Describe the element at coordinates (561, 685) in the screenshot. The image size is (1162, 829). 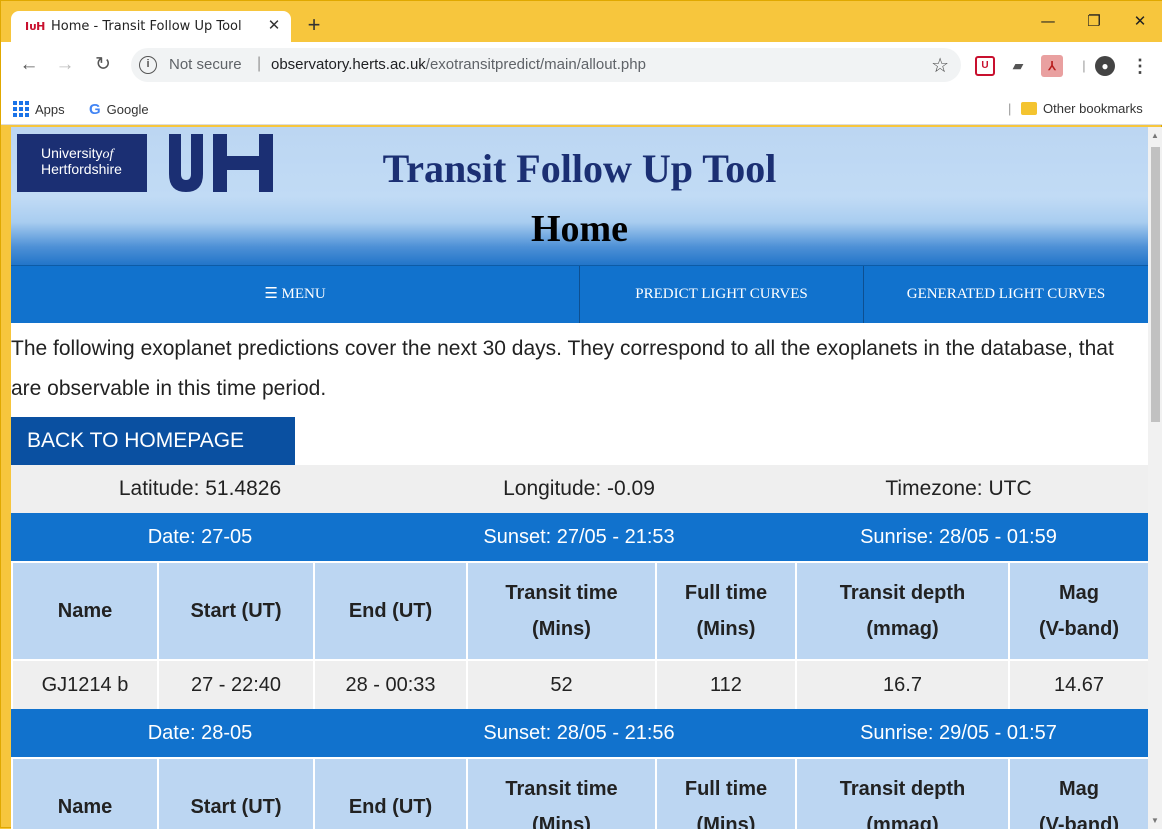
I see `cell-transit-time: 52` at that location.